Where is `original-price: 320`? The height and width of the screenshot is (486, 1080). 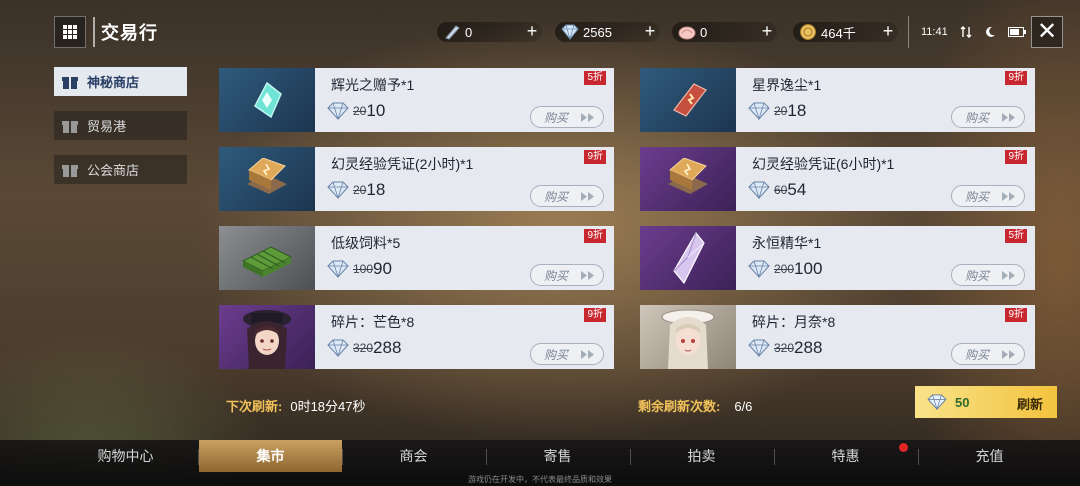 original-price: 320 is located at coordinates (784, 348).